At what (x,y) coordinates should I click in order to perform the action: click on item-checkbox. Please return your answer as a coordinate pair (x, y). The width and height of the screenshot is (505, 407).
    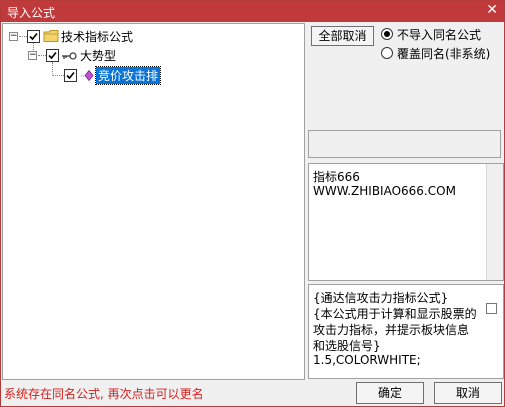
    Looking at the image, I should click on (70, 75).